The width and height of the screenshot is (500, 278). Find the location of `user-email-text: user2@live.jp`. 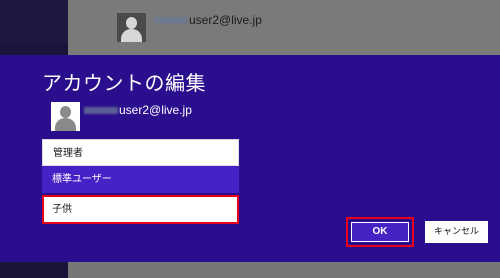

user-email-text: user2@live.jp is located at coordinates (155, 110).